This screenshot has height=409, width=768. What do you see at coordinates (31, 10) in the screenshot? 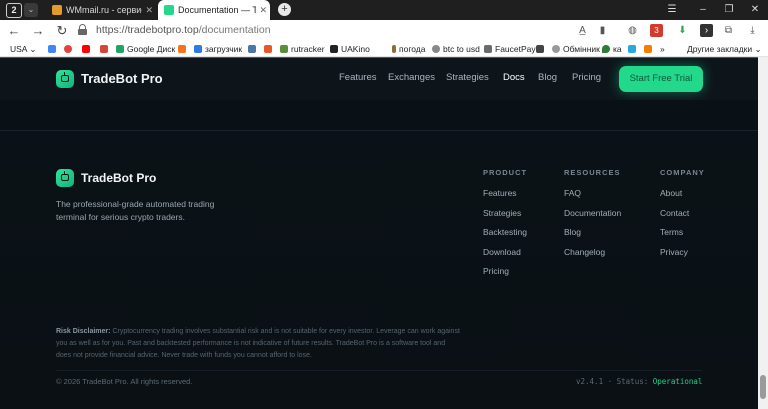
I see `tab-list-chevron-icon: ⌄` at bounding box center [31, 10].